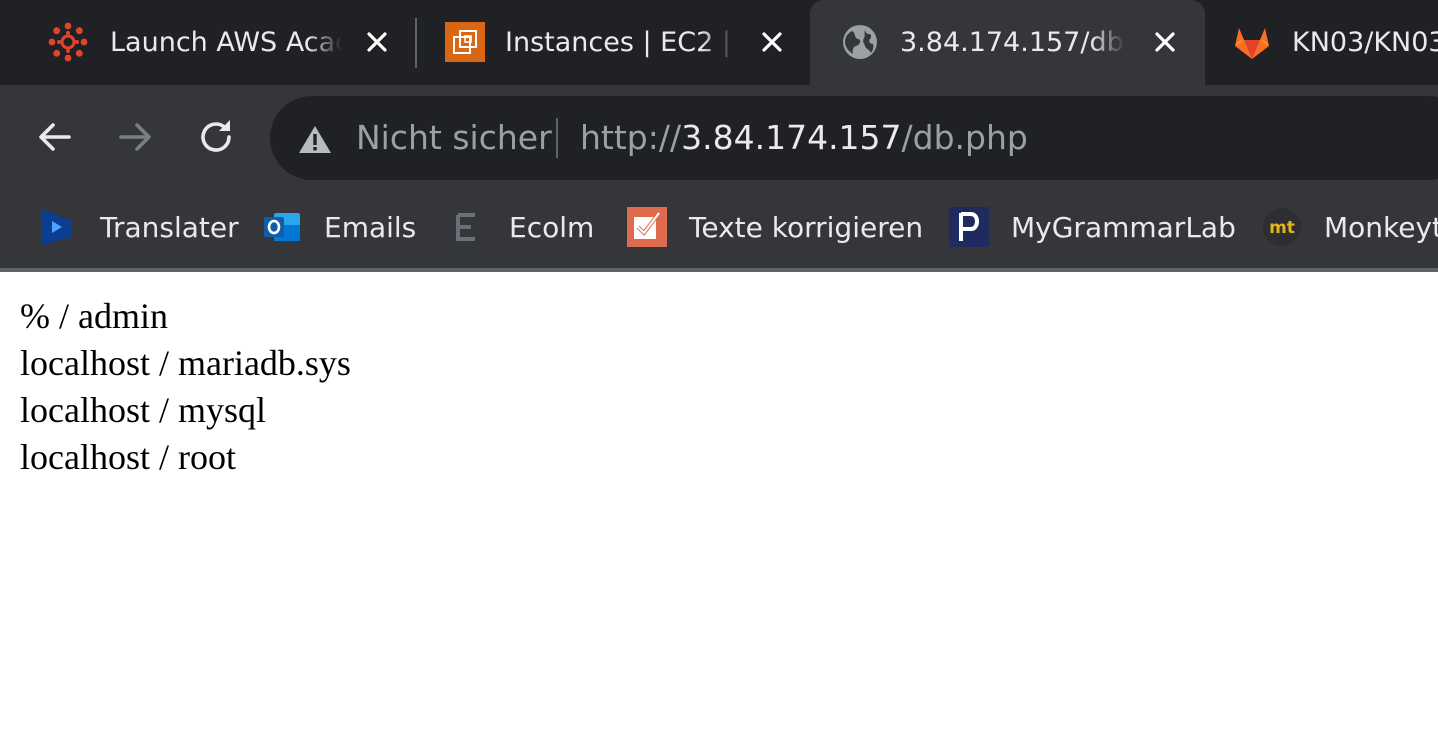  What do you see at coordinates (128, 457) in the screenshot?
I see `db-user-row: localhost / root` at bounding box center [128, 457].